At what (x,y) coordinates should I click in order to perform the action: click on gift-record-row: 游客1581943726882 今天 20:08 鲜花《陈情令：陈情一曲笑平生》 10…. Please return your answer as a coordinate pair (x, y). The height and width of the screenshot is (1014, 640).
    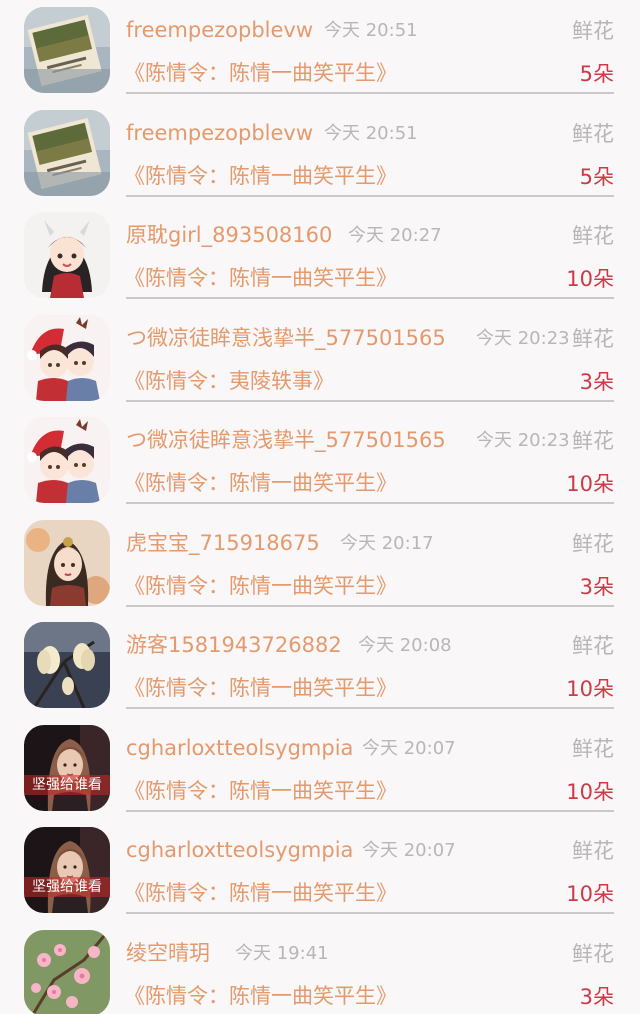
    Looking at the image, I should click on (320, 666).